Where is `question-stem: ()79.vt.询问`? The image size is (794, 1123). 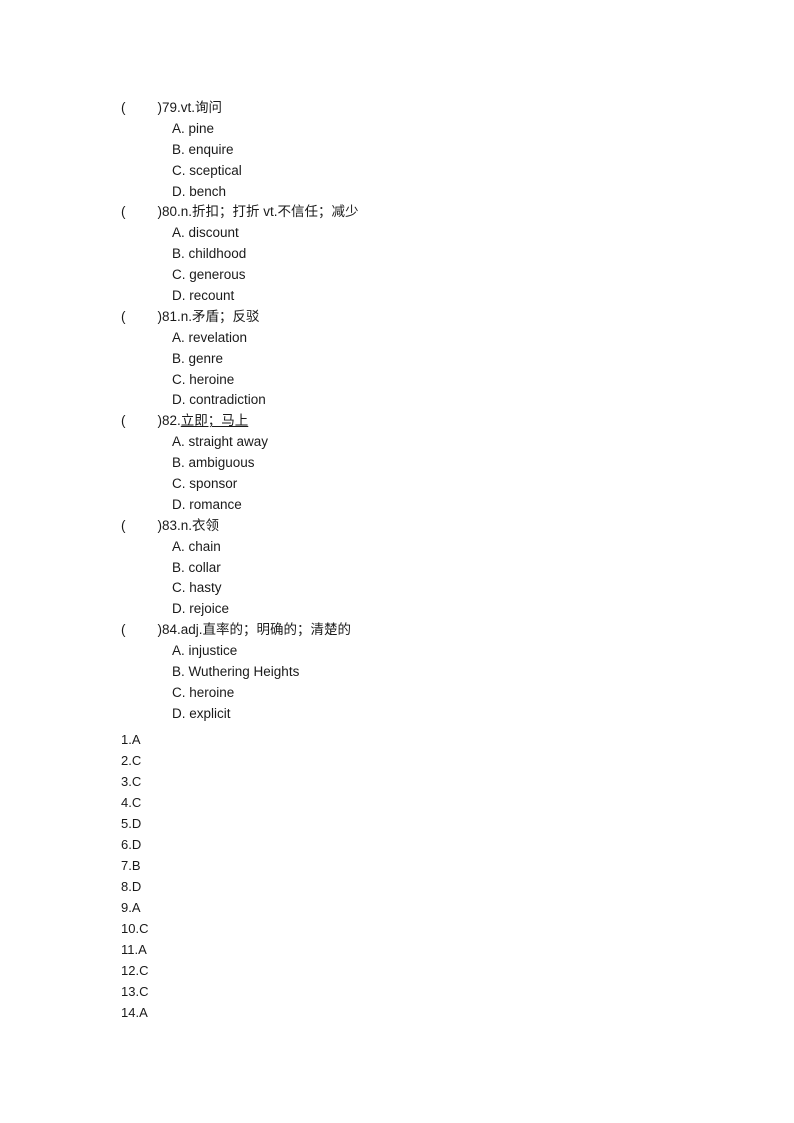
question-stem: ()79.vt.询问 is located at coordinates (427, 108).